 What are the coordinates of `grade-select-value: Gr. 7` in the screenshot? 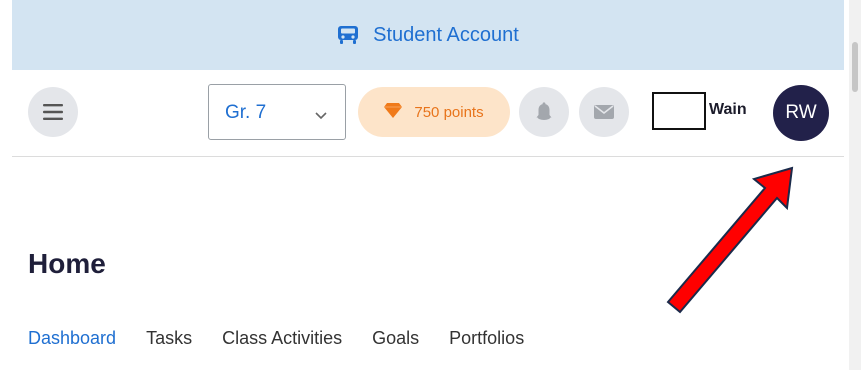 It's located at (246, 112).